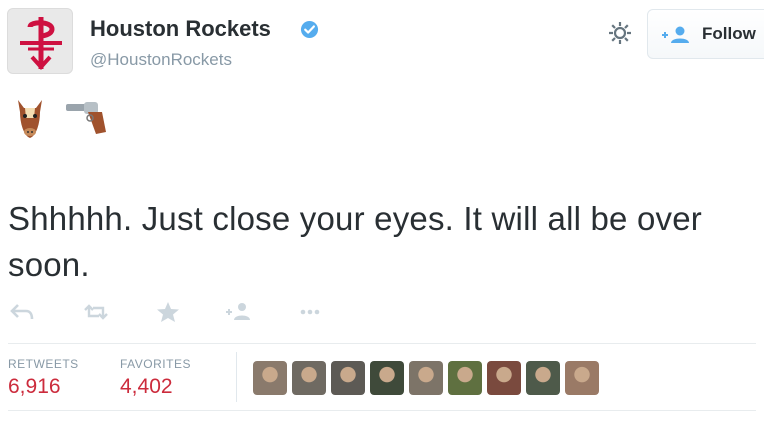  I want to click on stats-divider-bottom, so click(382, 410).